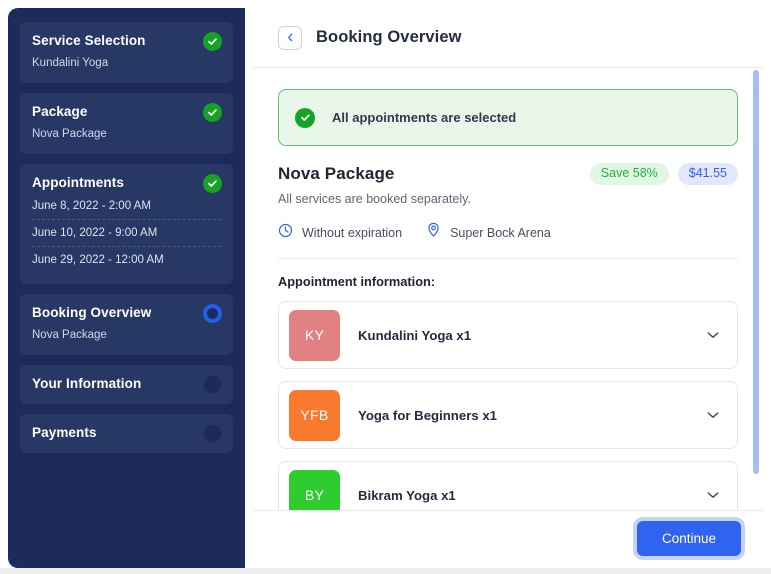 The width and height of the screenshot is (771, 574). Describe the element at coordinates (508, 538) in the screenshot. I see `content-footer: Continue` at that location.